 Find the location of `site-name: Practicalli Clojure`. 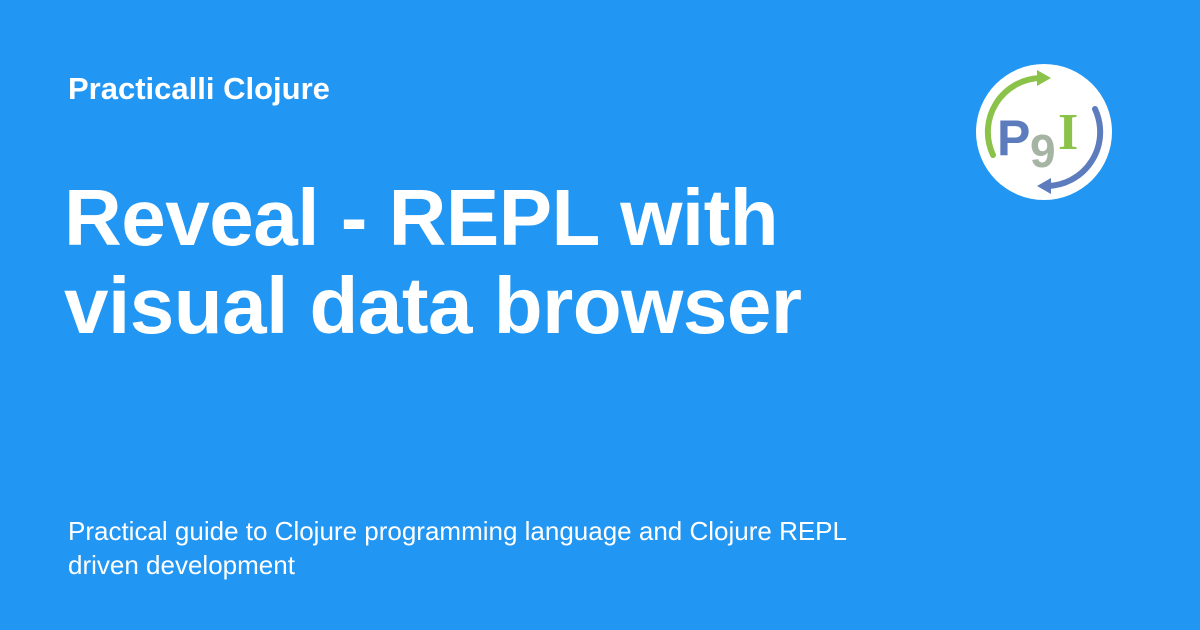

site-name: Practicalli Clojure is located at coordinates (199, 88).